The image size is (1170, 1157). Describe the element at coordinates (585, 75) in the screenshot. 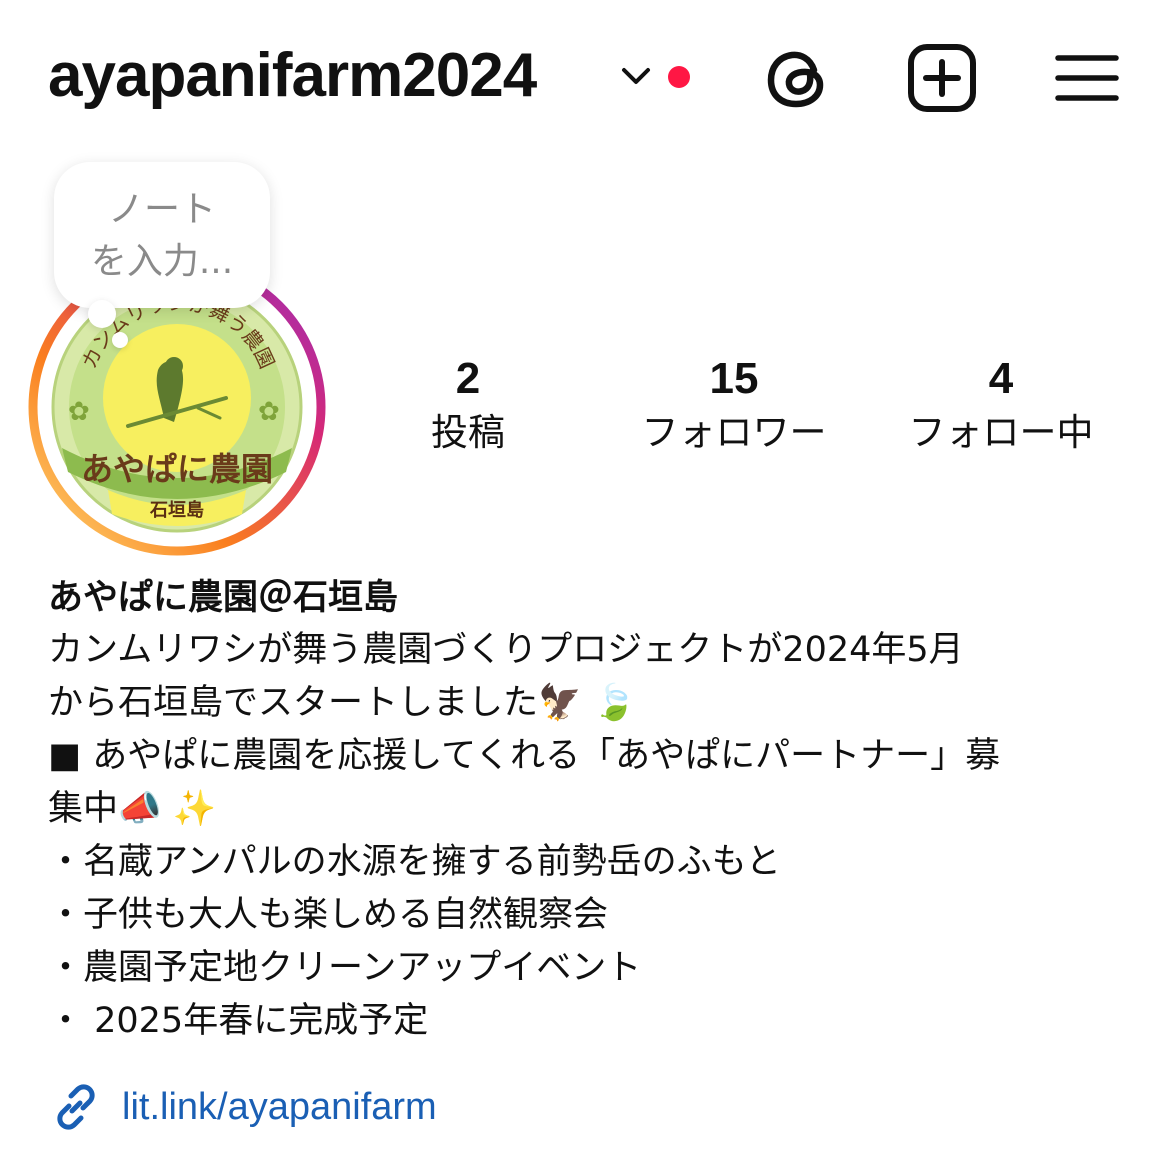

I see `profile-header: ayapanifarm2024` at that location.